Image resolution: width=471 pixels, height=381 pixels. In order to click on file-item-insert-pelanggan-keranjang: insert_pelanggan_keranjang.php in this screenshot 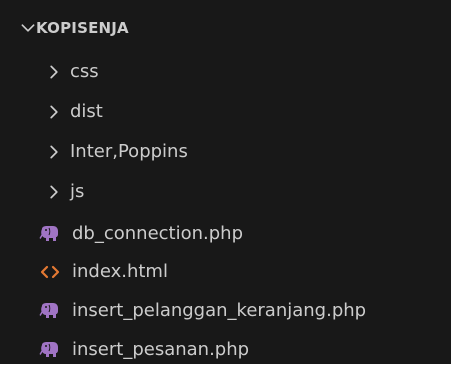, I will do `click(225, 311)`.